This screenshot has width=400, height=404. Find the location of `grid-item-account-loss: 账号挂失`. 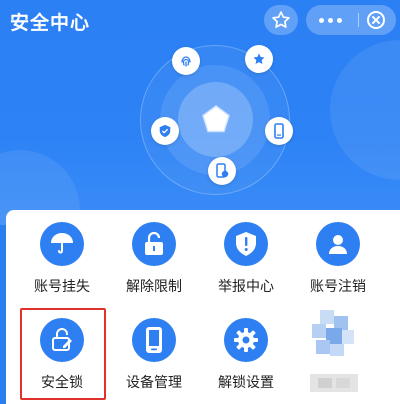

grid-item-account-loss: 账号挂失 is located at coordinates (62, 259).